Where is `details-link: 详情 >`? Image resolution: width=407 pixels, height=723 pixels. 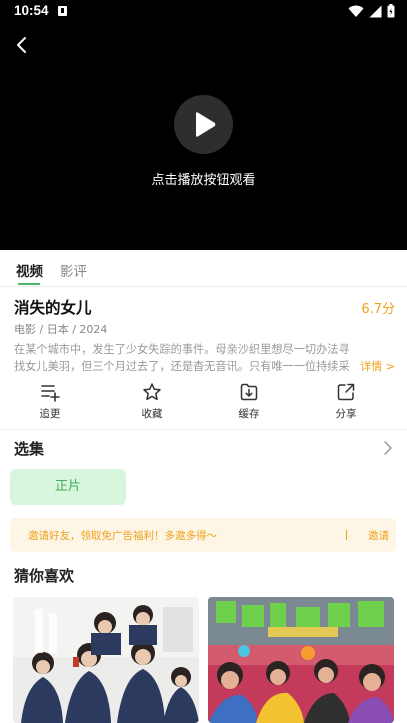
details-link: 详情 > is located at coordinates (377, 366).